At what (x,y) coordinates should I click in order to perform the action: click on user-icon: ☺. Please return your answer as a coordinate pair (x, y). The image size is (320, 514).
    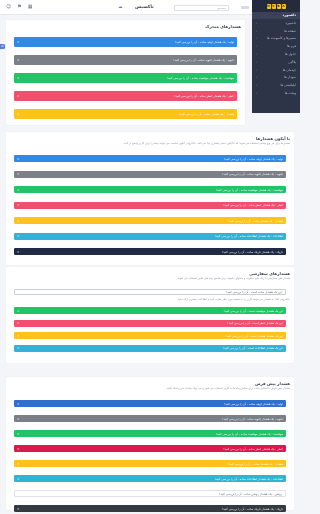
    Looking at the image, I should click on (8, 7).